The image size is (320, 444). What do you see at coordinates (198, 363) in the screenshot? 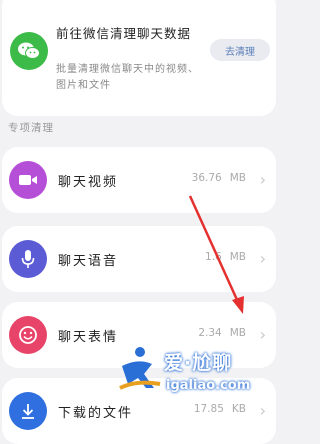
I see `watermark-text: 爱·尬聊` at bounding box center [198, 363].